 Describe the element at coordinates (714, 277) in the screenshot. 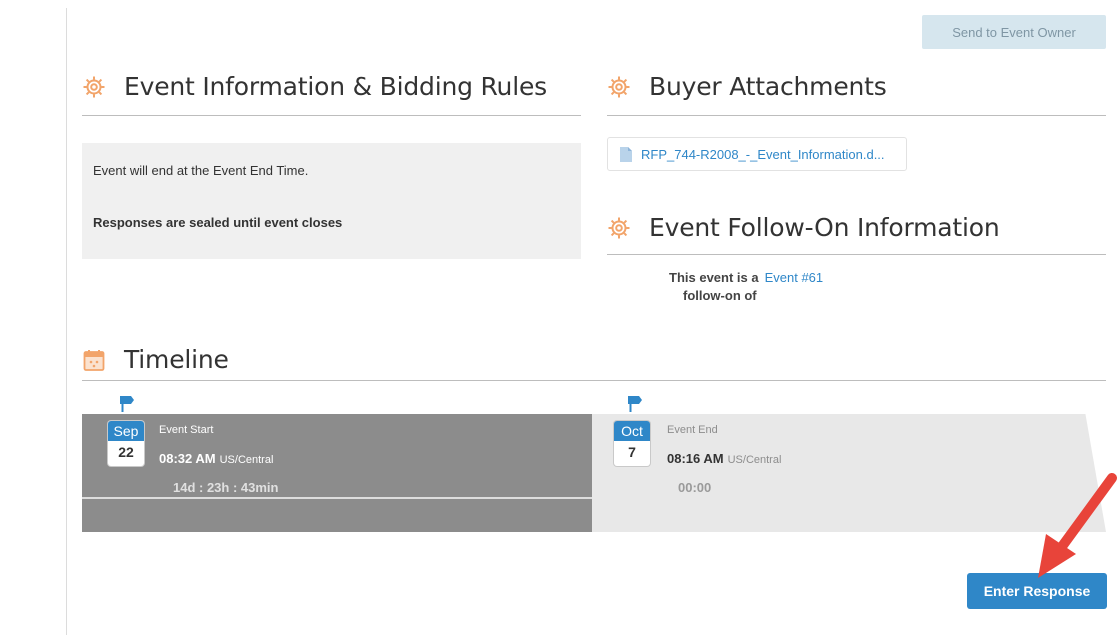

I see `followon-text-1: This event is a` at that location.